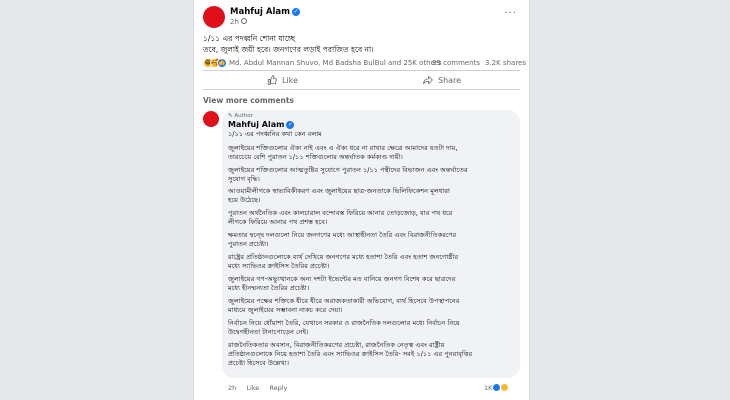 Image resolution: width=730 pixels, height=400 pixels. Describe the element at coordinates (272, 80) in the screenshot. I see `thumb-up-icon` at that location.